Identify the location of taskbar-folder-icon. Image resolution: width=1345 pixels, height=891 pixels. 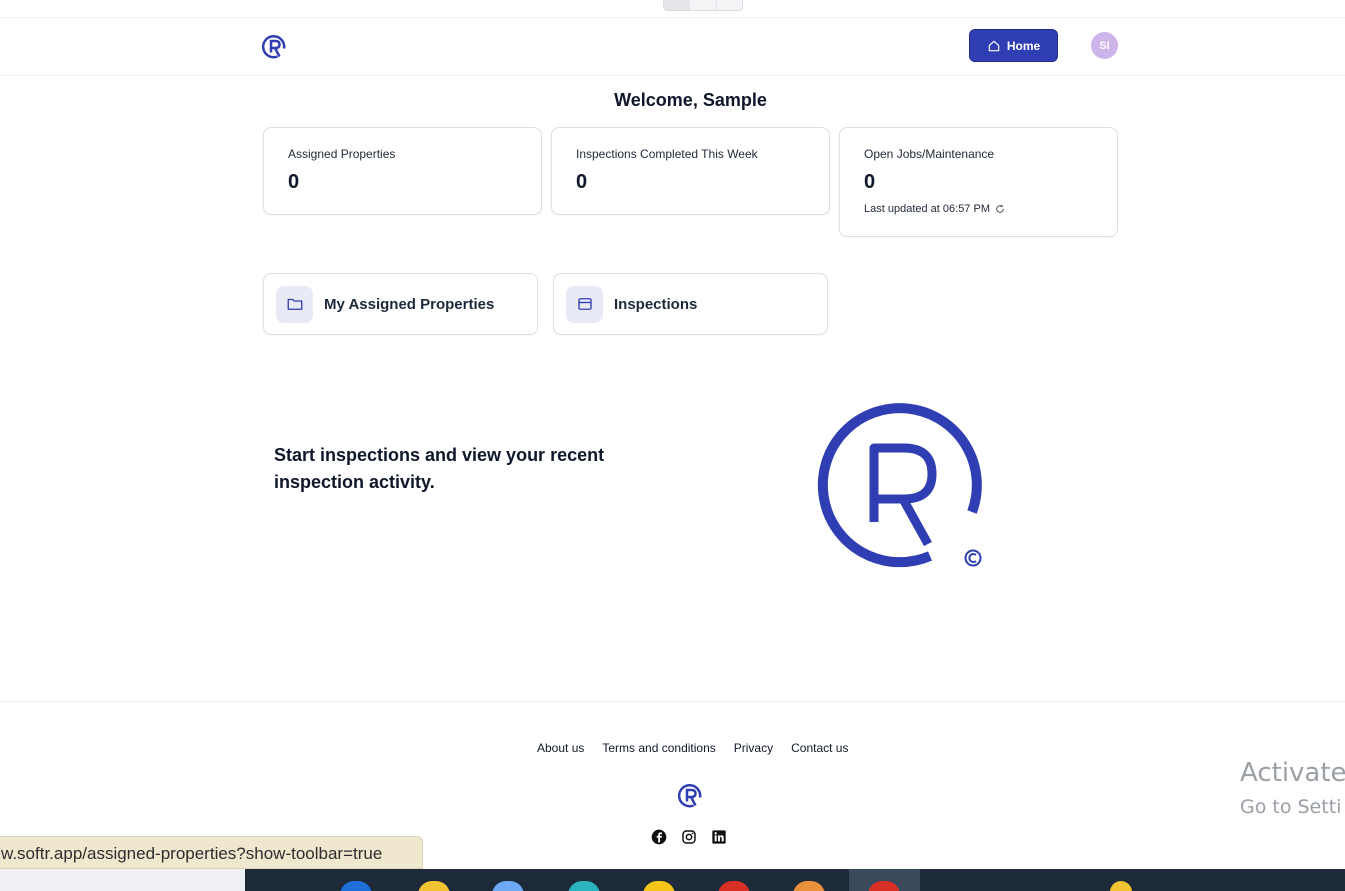
(434, 886).